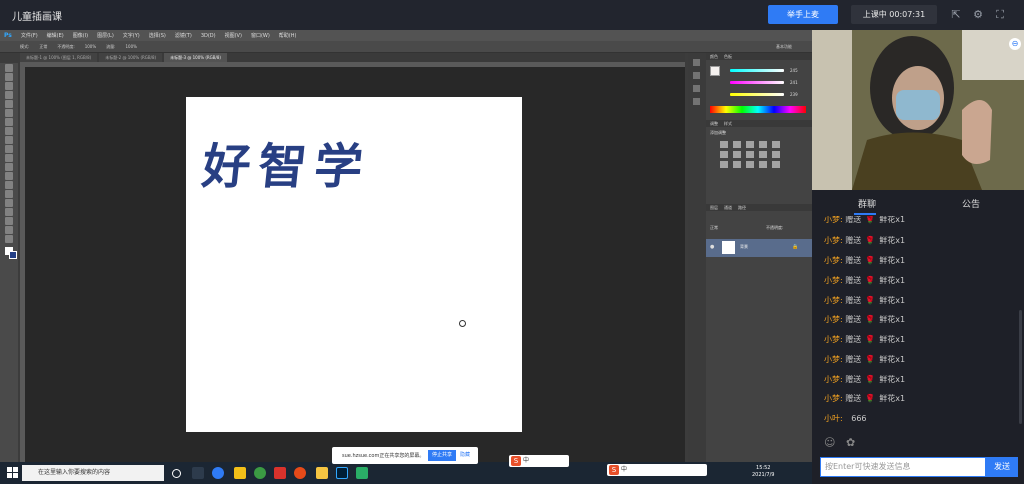 The height and width of the screenshot is (484, 1024). I want to click on tab-color: 颜色, so click(714, 56).